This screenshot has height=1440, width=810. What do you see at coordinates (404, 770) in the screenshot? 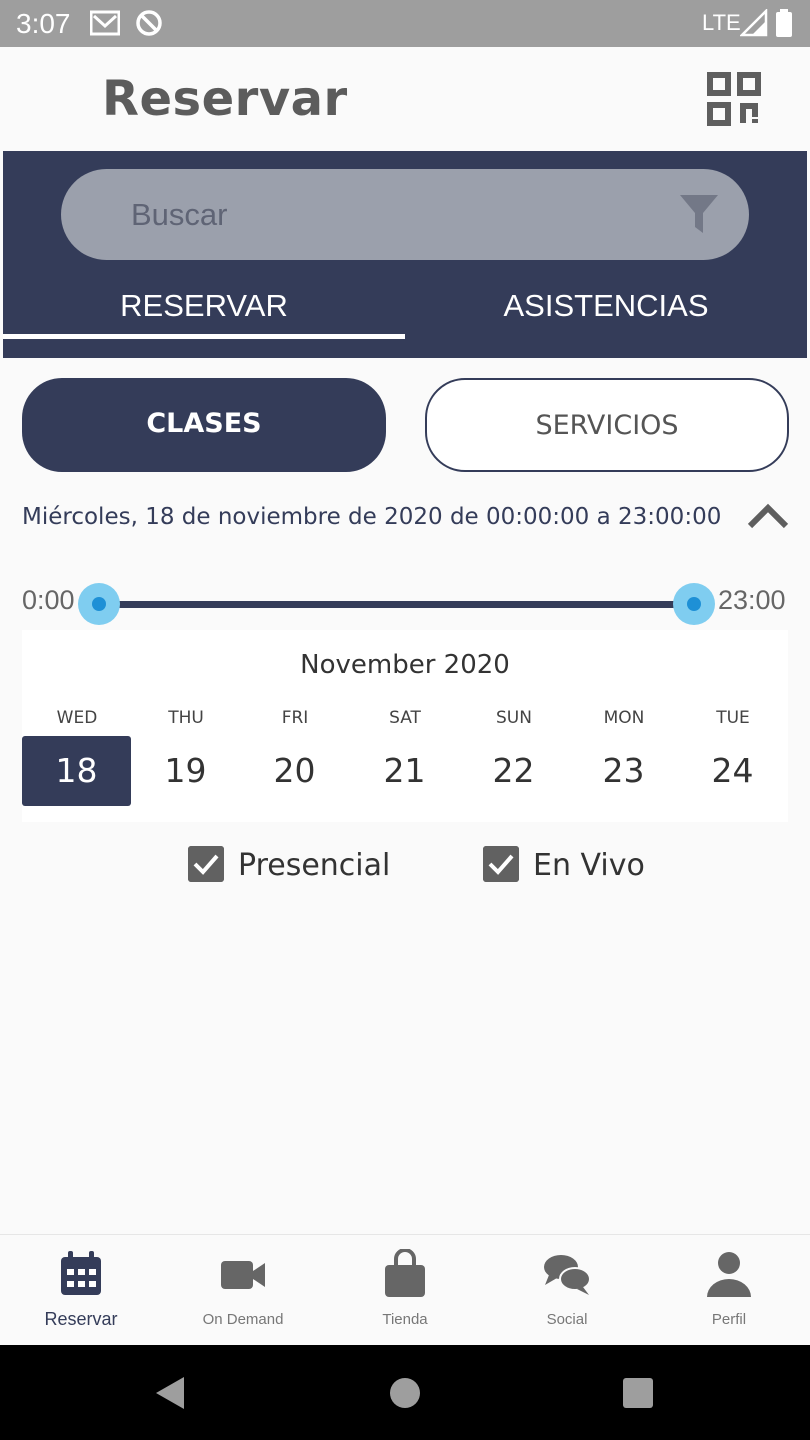
I see `day-number: 21` at bounding box center [404, 770].